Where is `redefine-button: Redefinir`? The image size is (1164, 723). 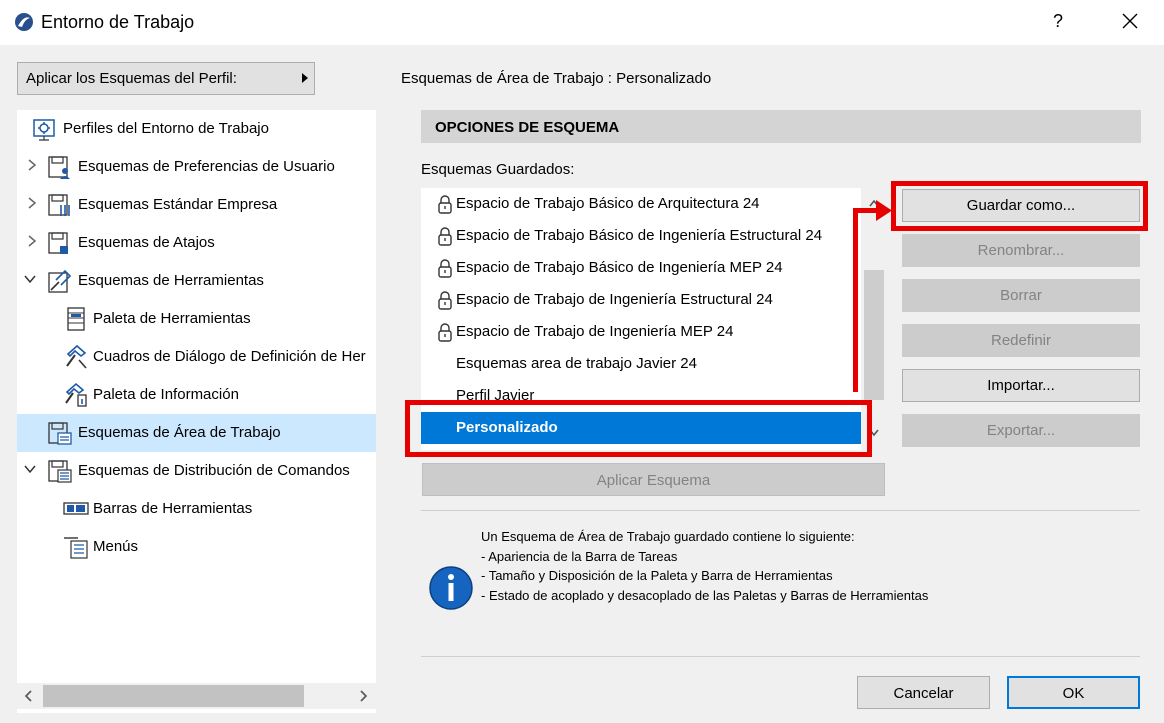
redefine-button: Redefinir is located at coordinates (1021, 340).